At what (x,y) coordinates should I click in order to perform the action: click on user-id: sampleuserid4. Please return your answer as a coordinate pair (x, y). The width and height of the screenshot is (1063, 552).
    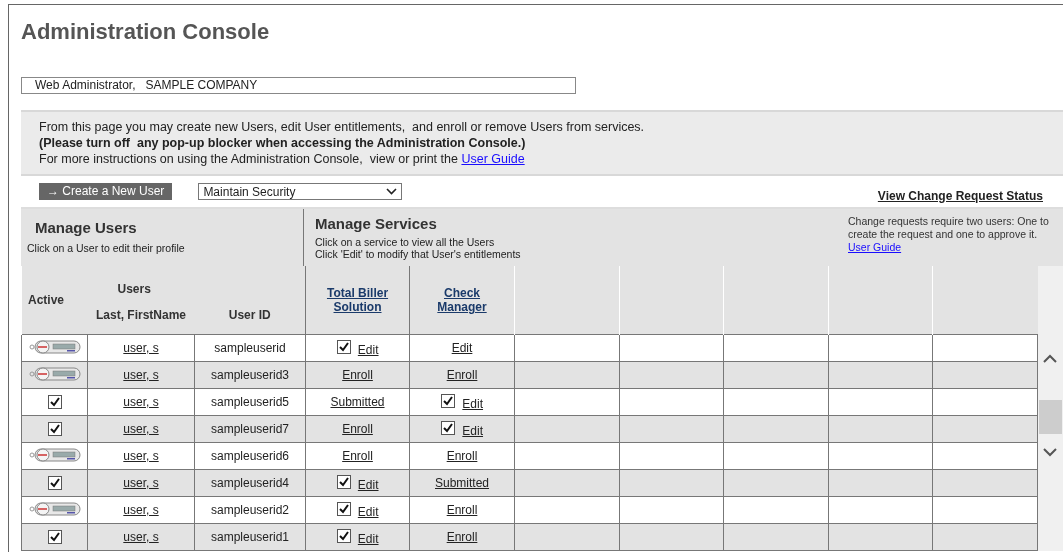
    Looking at the image, I should click on (250, 483).